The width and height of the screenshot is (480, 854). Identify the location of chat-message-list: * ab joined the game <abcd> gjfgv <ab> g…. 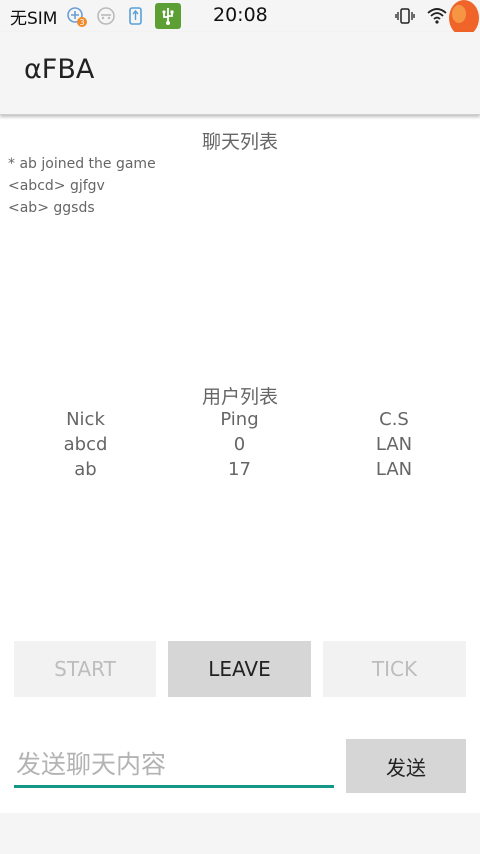
(82, 186).